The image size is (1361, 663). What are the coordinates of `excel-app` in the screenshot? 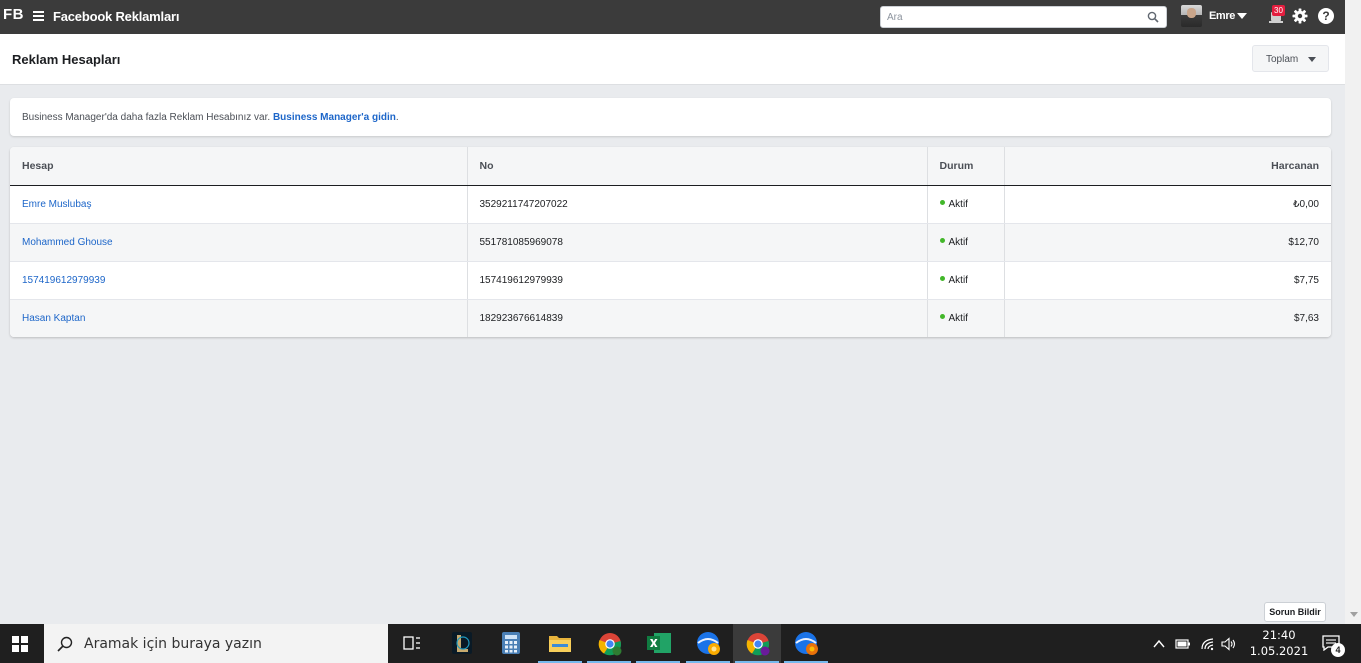 It's located at (658, 643).